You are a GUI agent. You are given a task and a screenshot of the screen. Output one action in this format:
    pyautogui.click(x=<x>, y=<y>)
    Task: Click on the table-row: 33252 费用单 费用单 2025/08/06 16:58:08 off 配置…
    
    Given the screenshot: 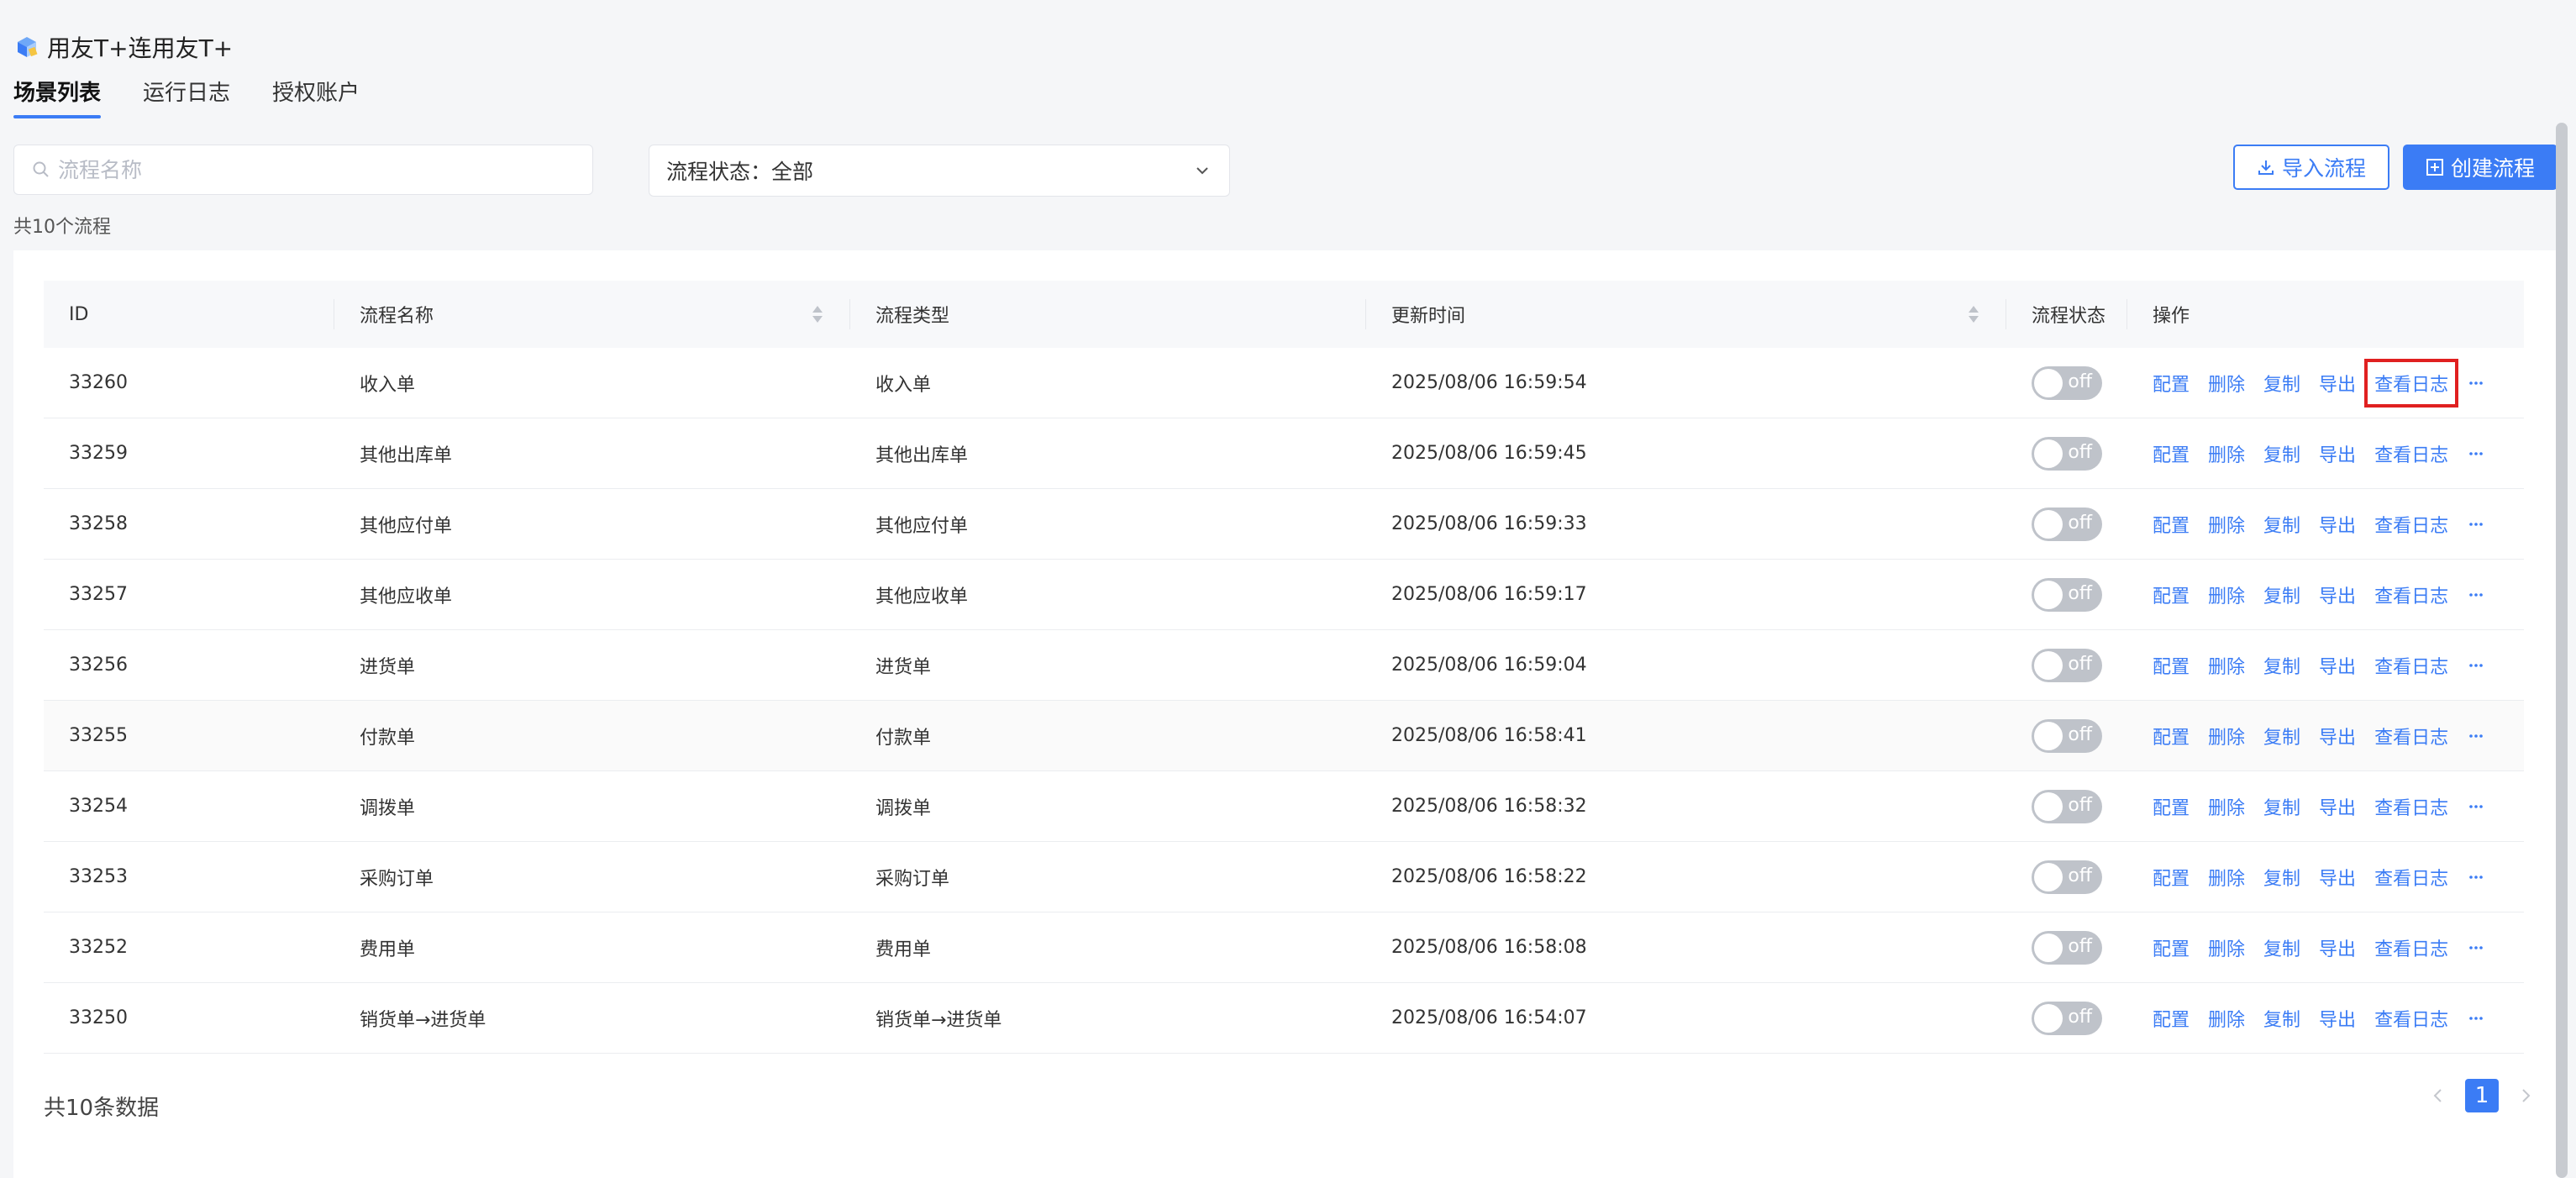 What is the action you would take?
    pyautogui.click(x=1284, y=947)
    